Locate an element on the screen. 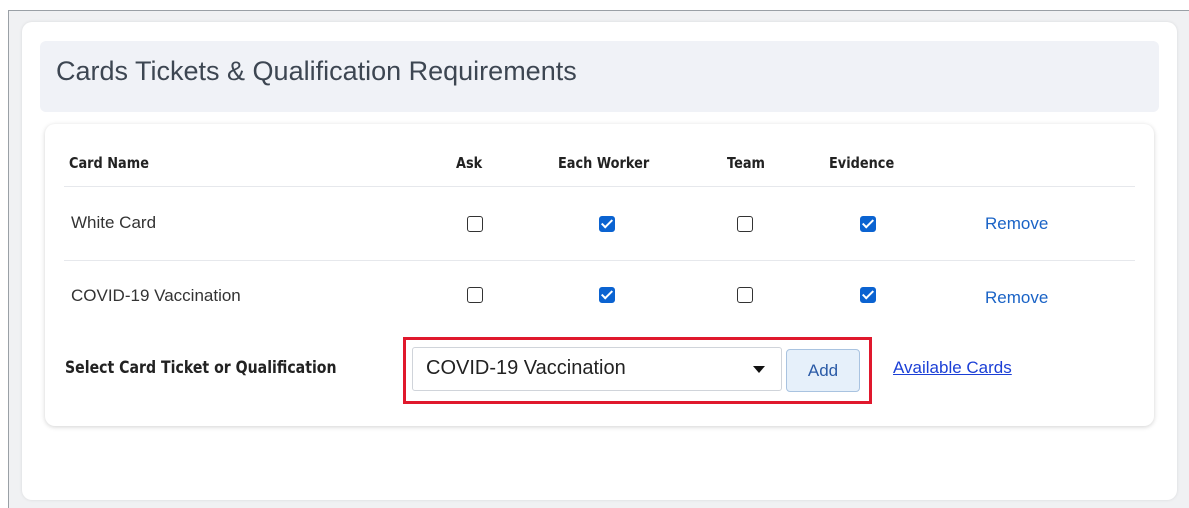 The image size is (1189, 508). header-ask: Ask is located at coordinates (469, 163).